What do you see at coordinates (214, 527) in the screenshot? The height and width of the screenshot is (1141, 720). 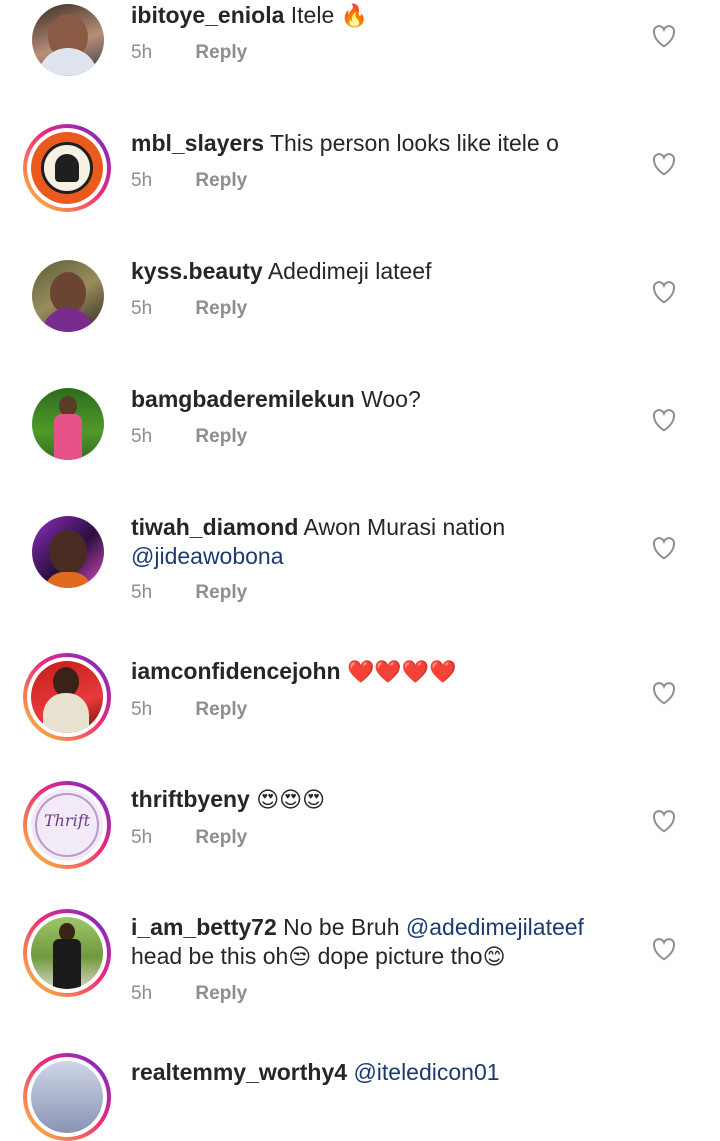 I see `username: tiwah_diamond` at bounding box center [214, 527].